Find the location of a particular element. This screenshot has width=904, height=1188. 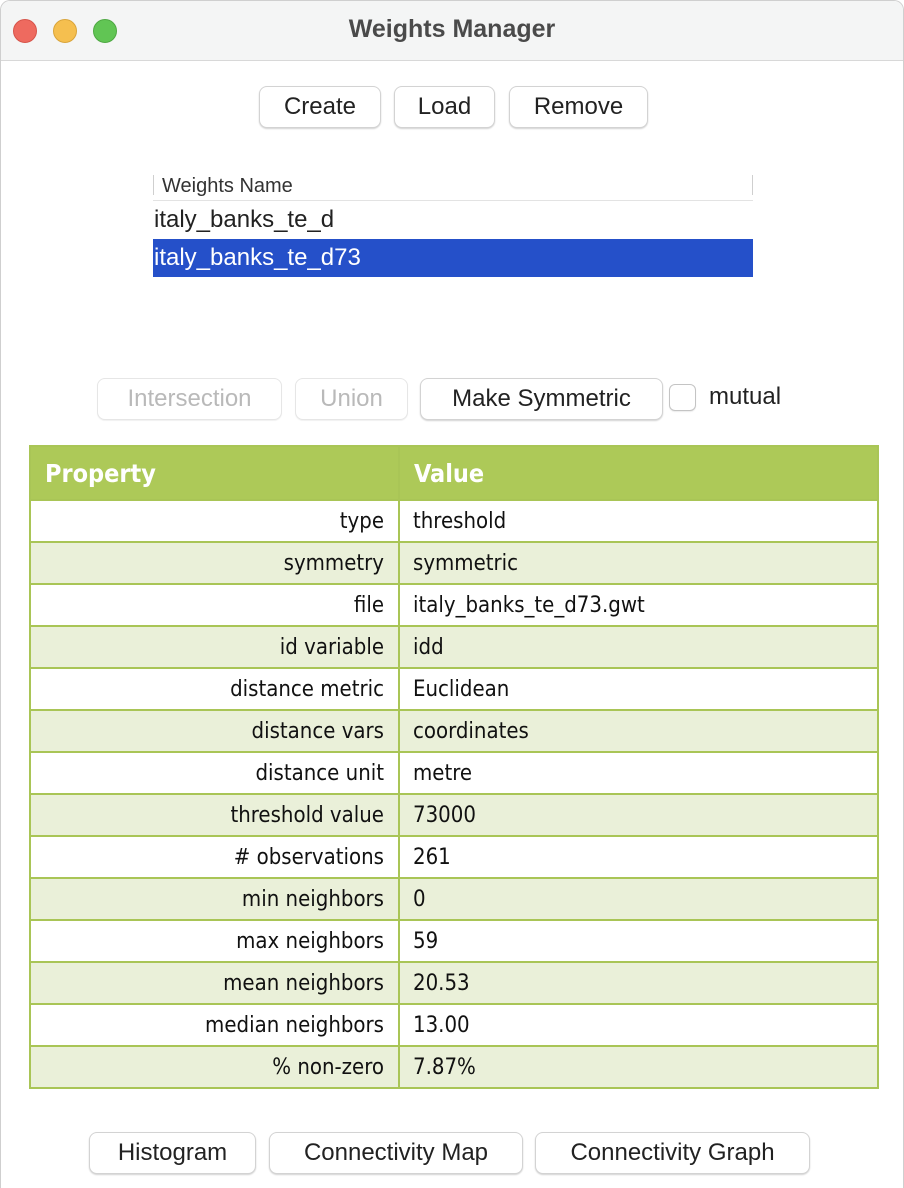

table-row: mean neighbors 20.53 is located at coordinates (454, 983).